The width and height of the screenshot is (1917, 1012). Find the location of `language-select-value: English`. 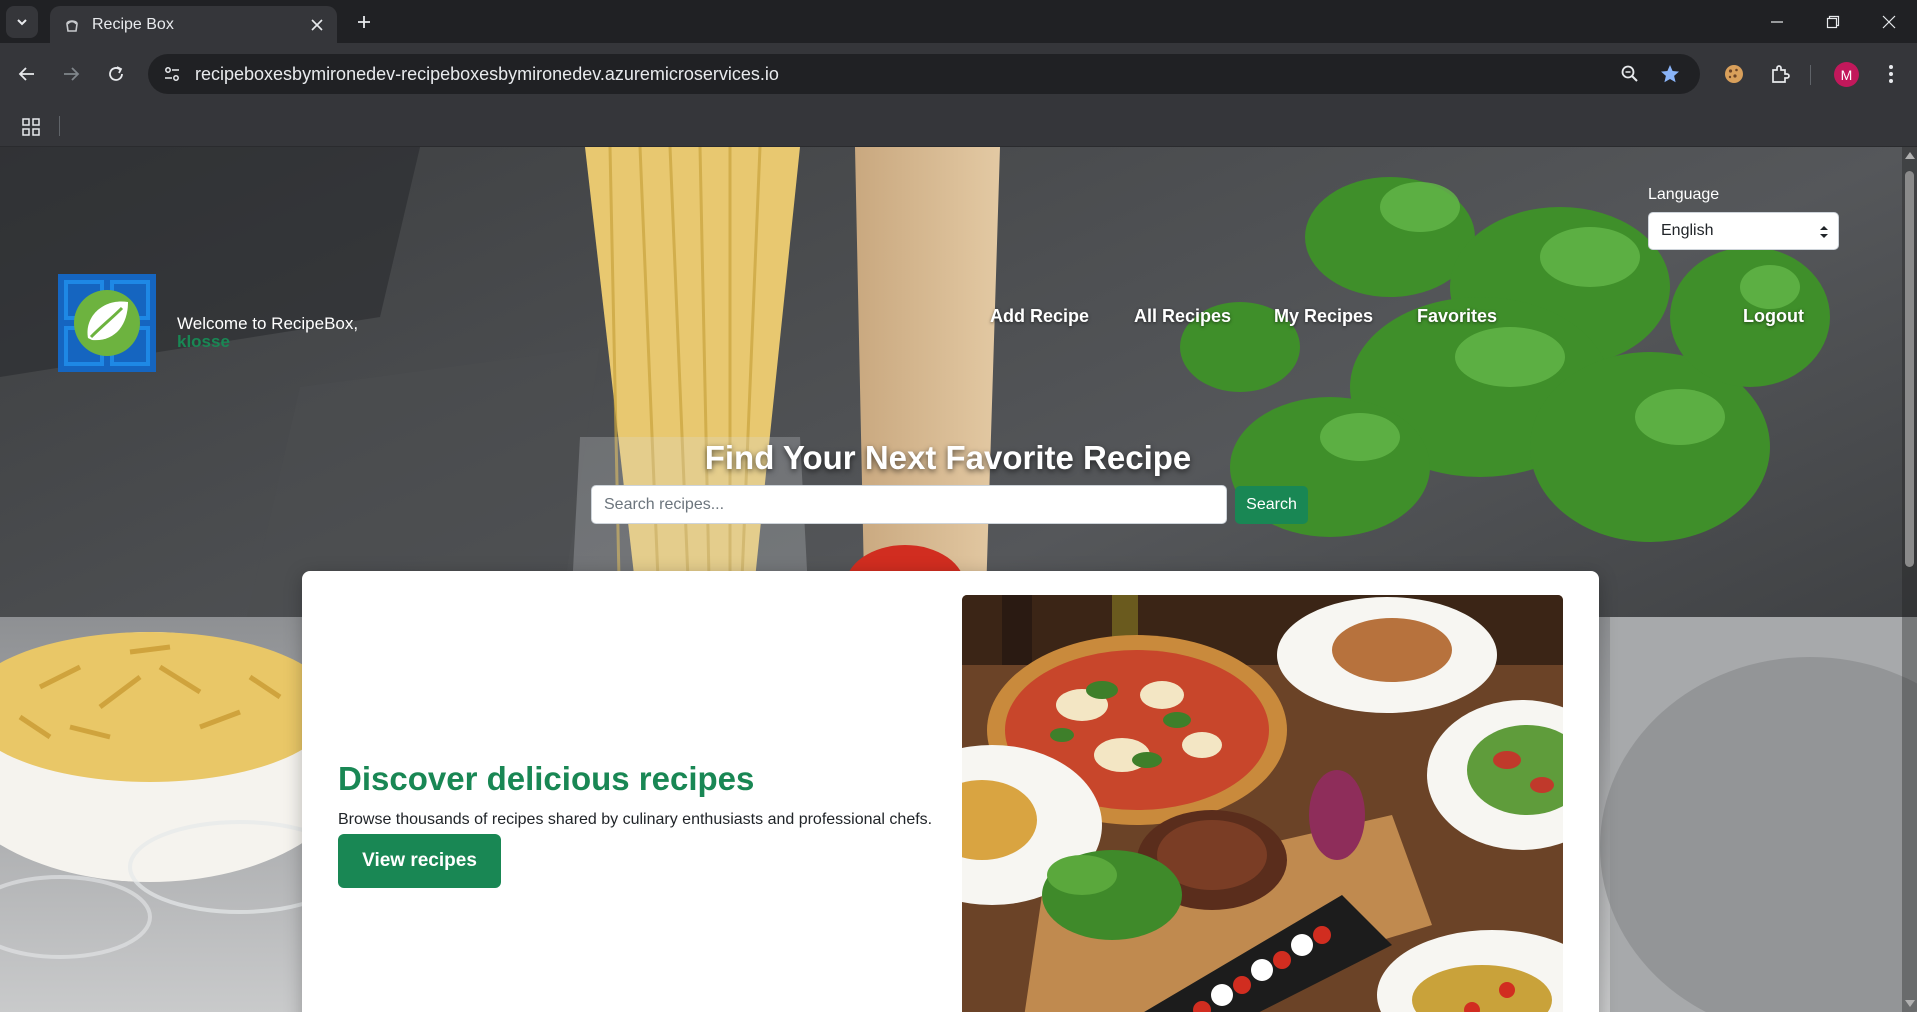

language-select-value: English is located at coordinates (1687, 230).